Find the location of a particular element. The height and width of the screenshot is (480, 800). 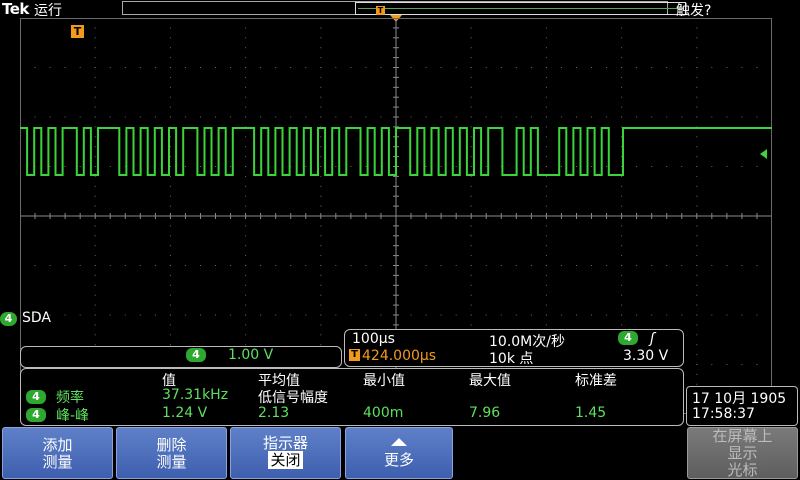

channel-4-ground-marker: 4 is located at coordinates (8, 319).